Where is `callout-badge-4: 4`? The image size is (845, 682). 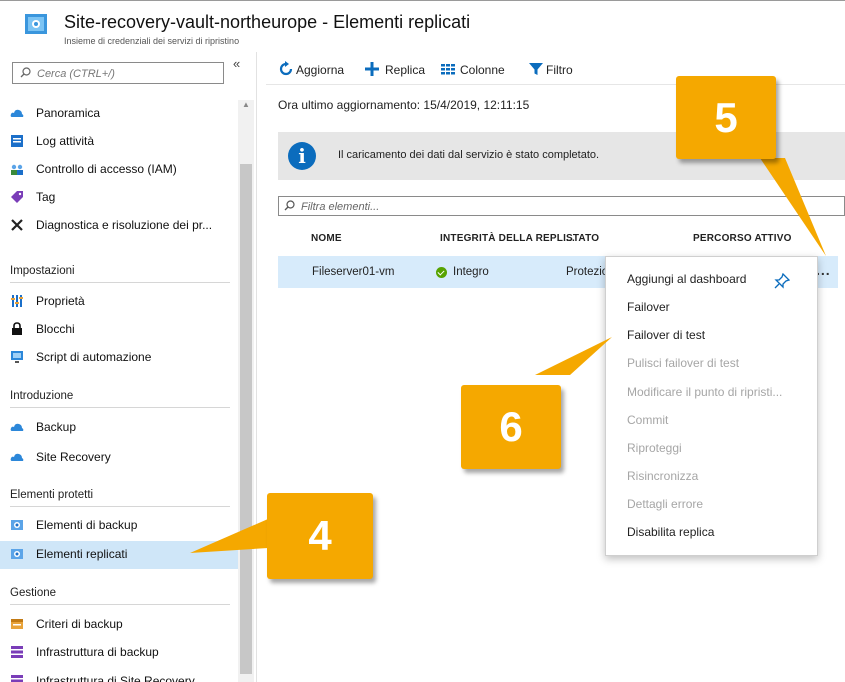 callout-badge-4: 4 is located at coordinates (320, 536).